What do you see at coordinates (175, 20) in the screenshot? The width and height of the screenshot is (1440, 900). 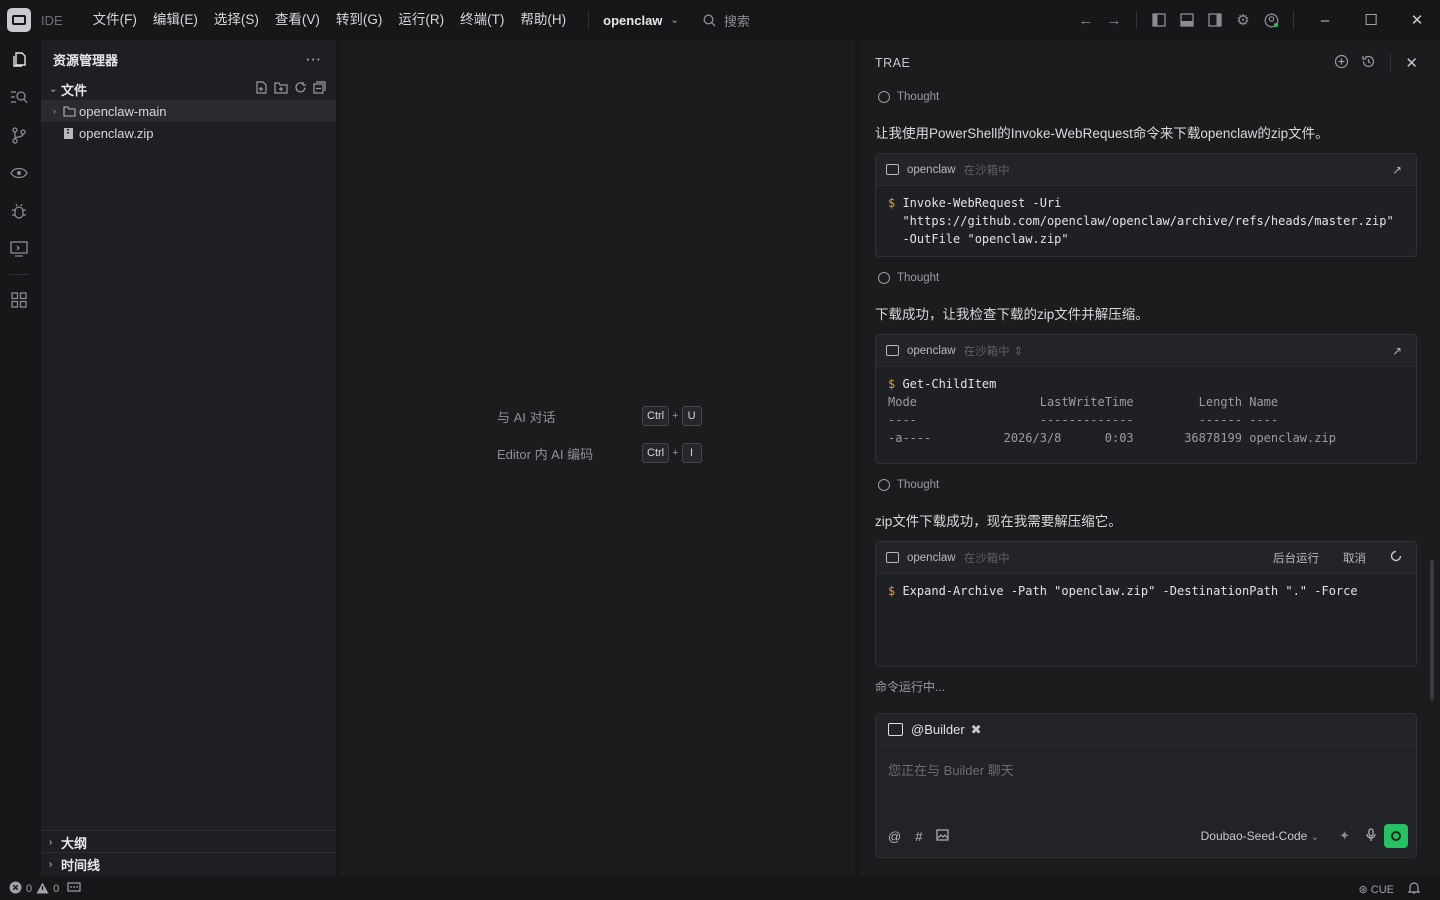 I see `menu-edit: 编辑(E)` at bounding box center [175, 20].